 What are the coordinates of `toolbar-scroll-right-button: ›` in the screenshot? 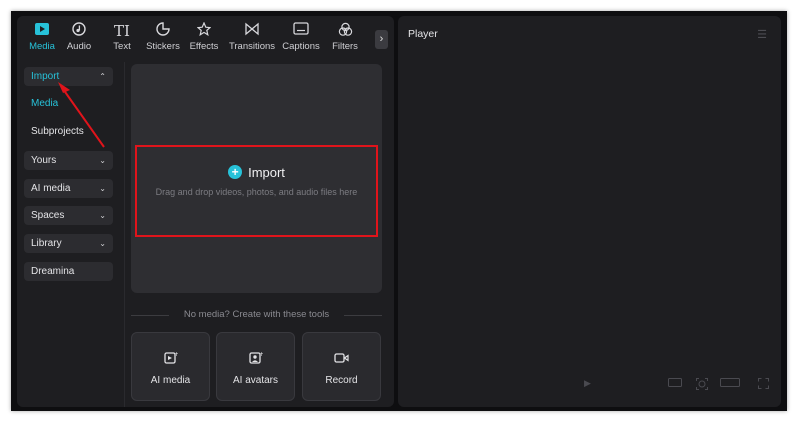 It's located at (381, 39).